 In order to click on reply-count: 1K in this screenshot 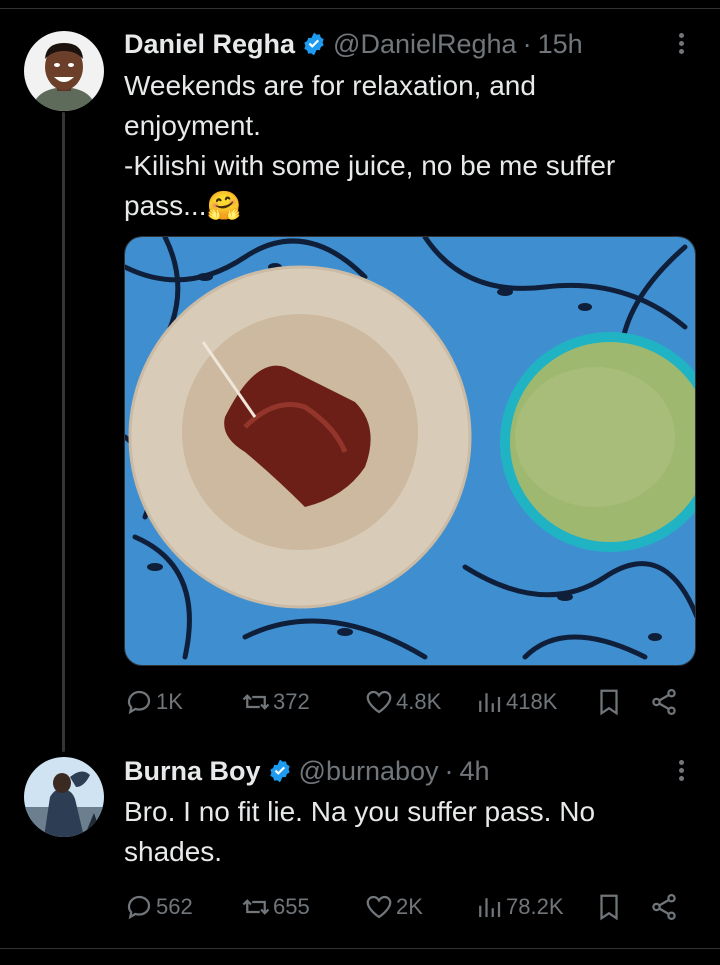, I will do `click(169, 701)`.